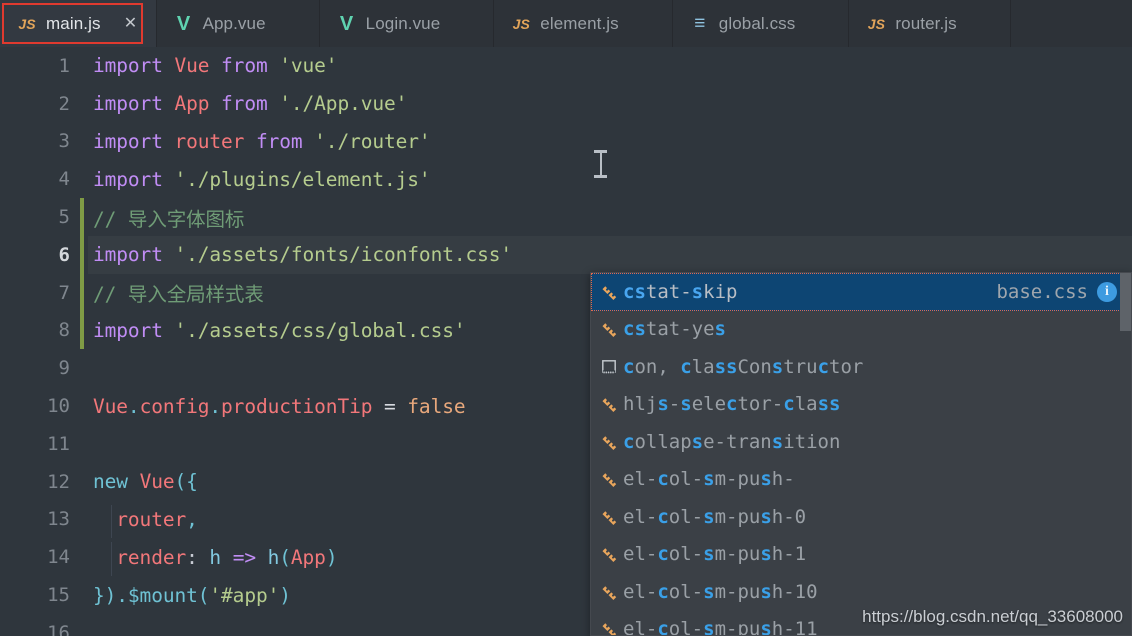  Describe the element at coordinates (600, 164) in the screenshot. I see `ibeam-mouse-cursor` at that location.